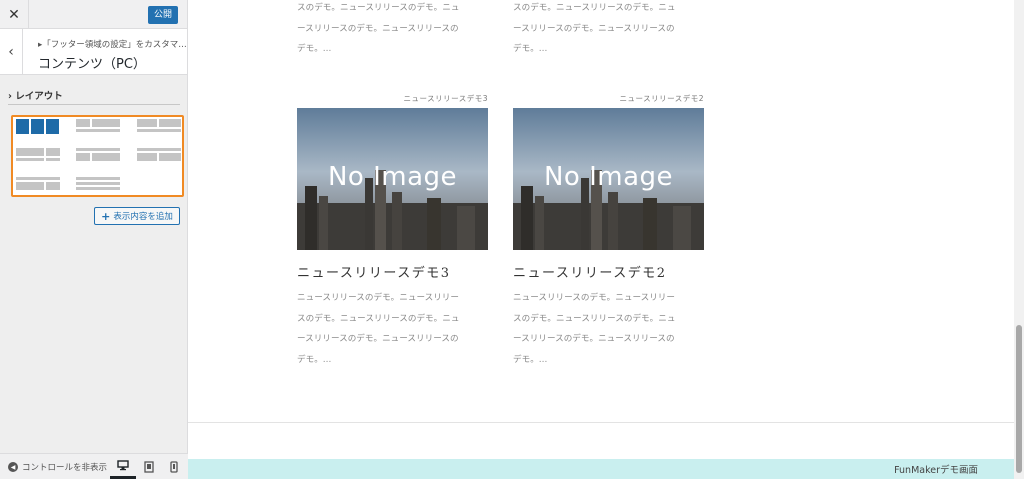 This screenshot has height=479, width=1024. Describe the element at coordinates (92, 64) in the screenshot. I see `section-title: コンテンツ（PC）` at that location.